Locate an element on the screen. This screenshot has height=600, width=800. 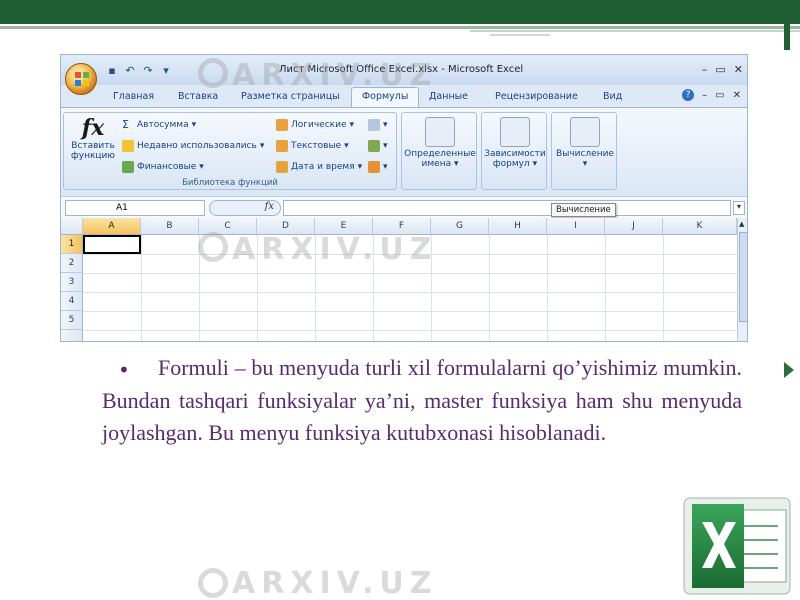
column-header: B is located at coordinates (170, 226).